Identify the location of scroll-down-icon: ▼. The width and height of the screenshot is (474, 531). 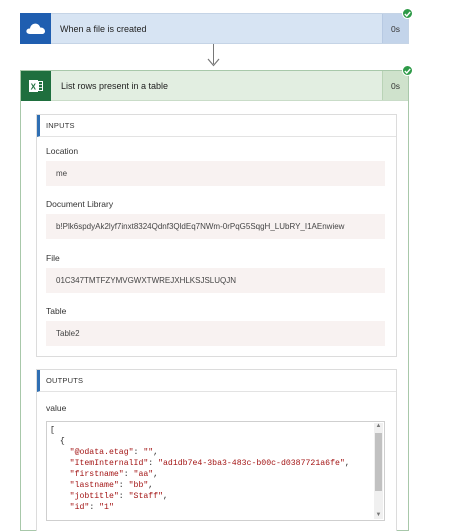
(378, 515).